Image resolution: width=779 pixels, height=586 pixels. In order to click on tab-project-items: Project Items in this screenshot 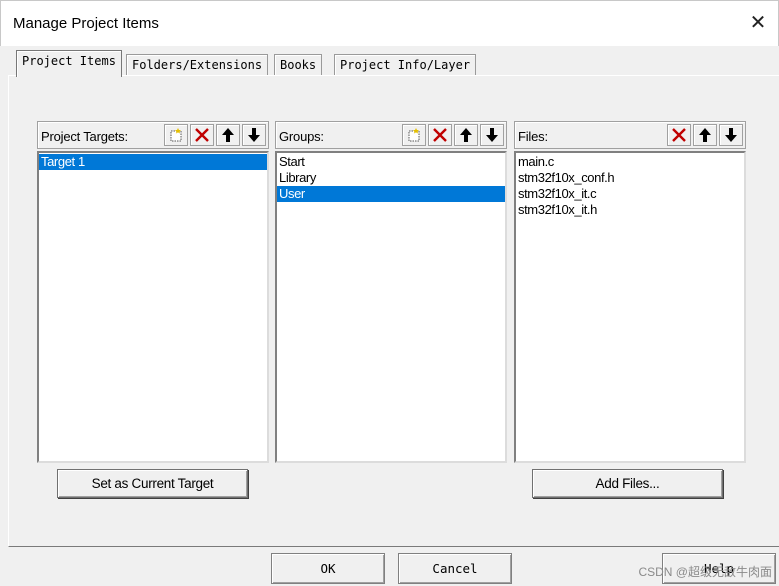, I will do `click(69, 63)`.